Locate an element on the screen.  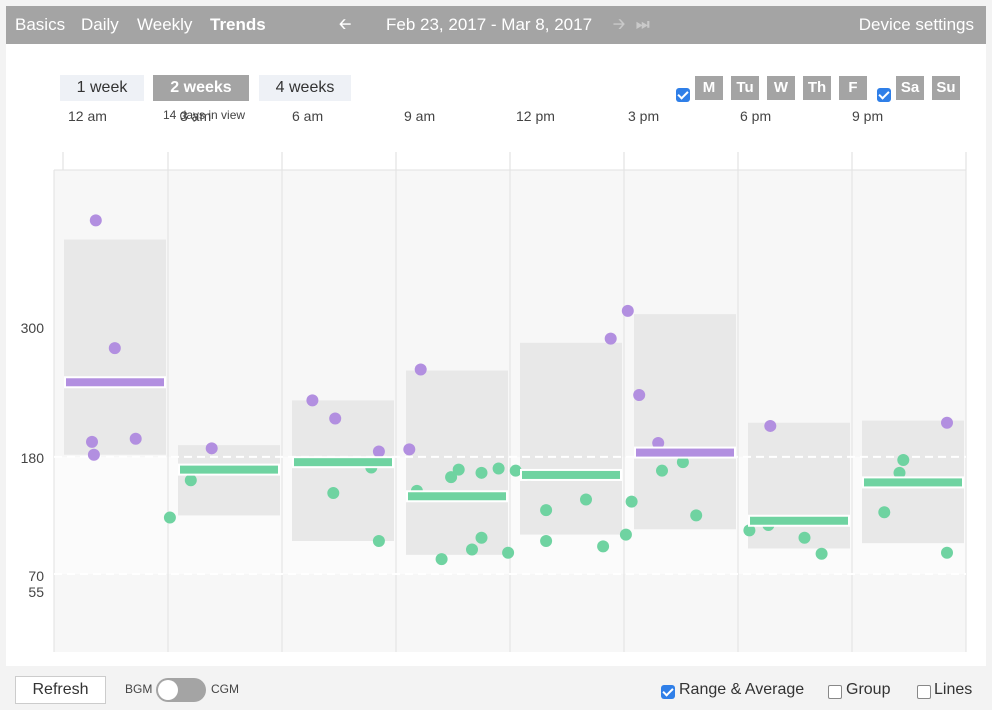
lines-label: Lines is located at coordinates (953, 690).